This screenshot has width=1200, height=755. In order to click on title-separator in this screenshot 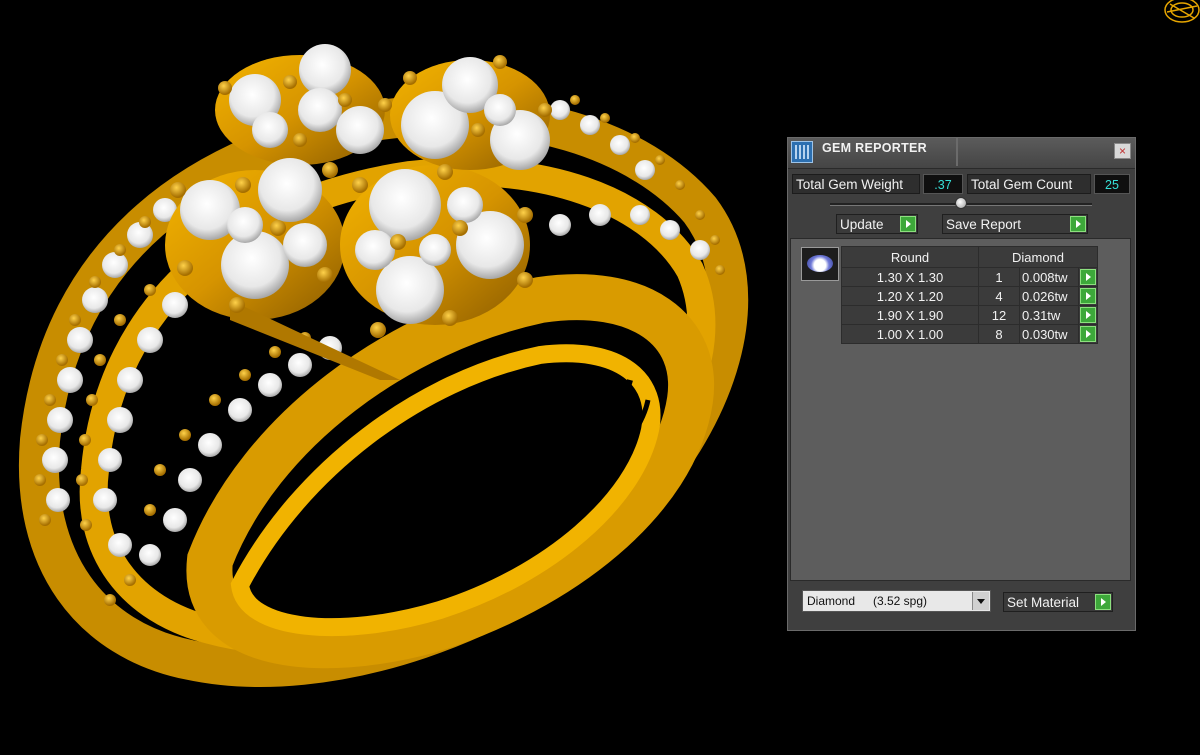, I will do `click(957, 152)`.